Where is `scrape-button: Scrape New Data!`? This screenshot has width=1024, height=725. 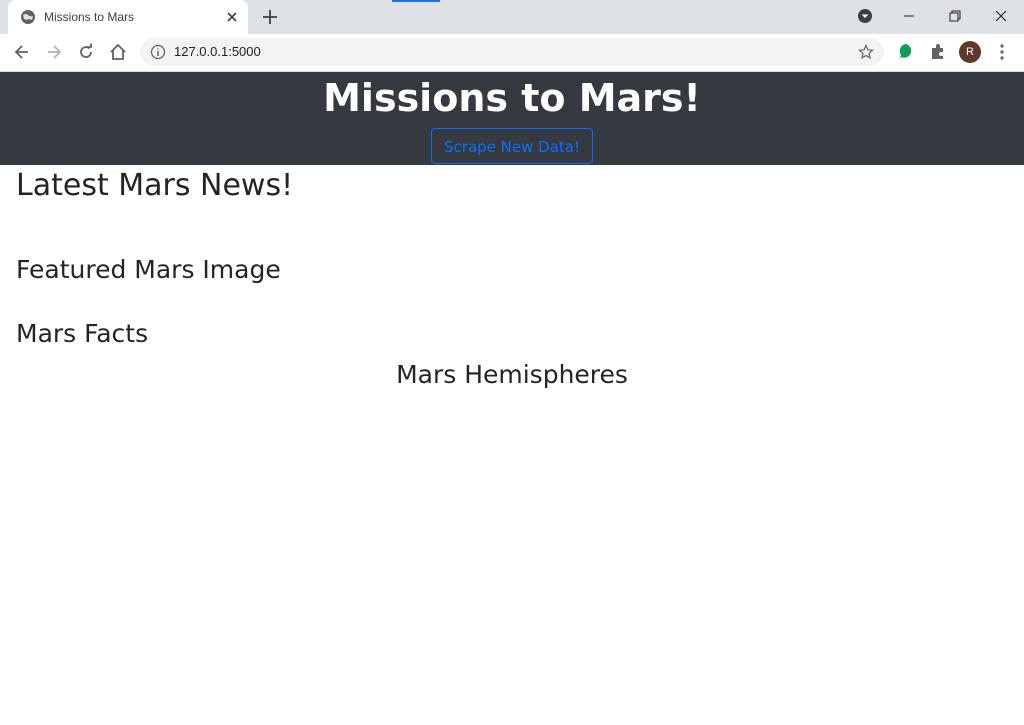 scrape-button: Scrape New Data! is located at coordinates (512, 146).